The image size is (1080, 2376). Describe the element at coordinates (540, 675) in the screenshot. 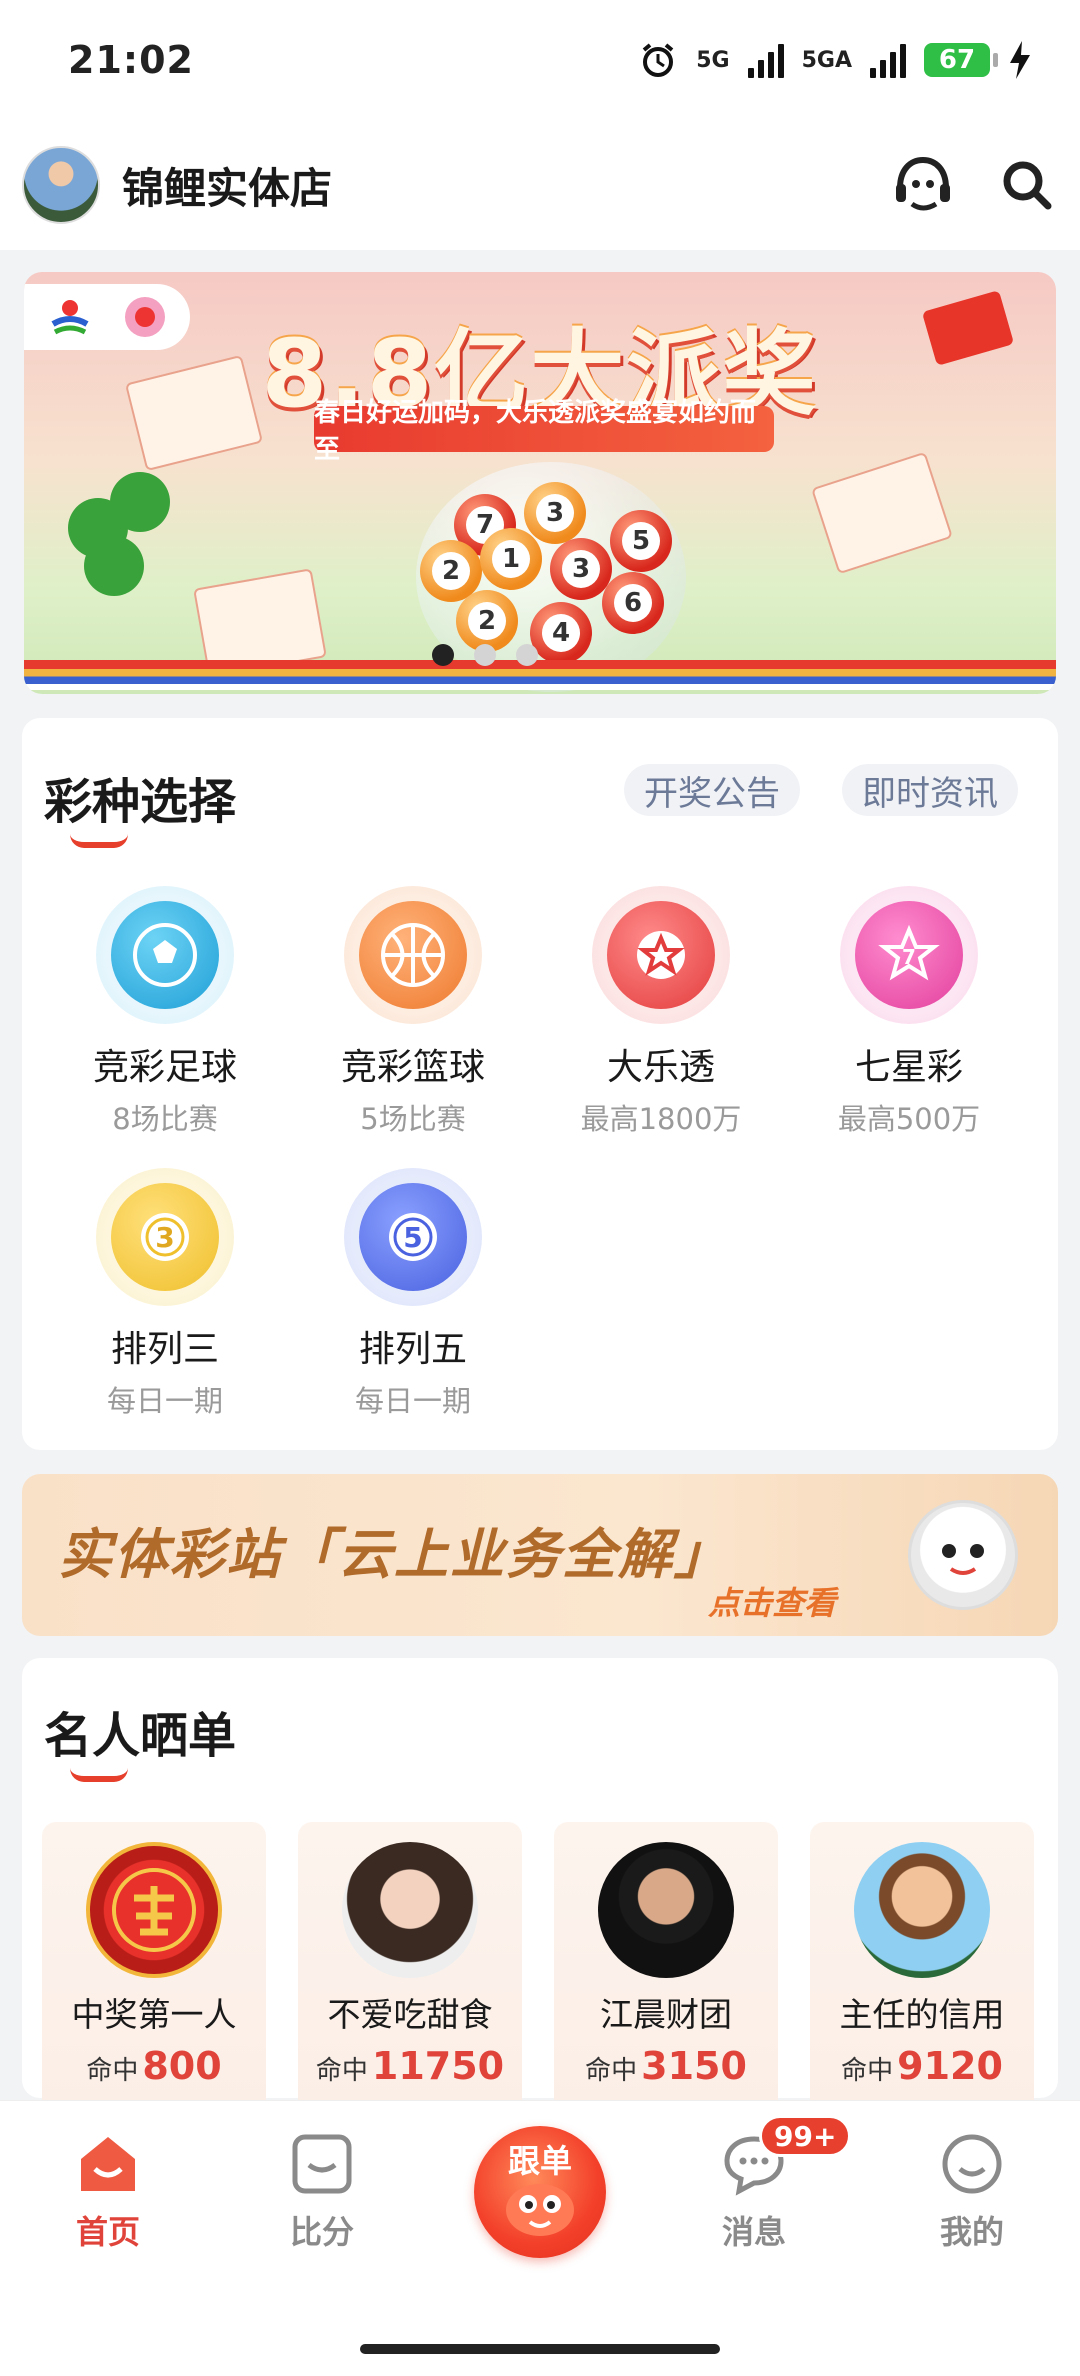

I see `banner-stripe` at that location.